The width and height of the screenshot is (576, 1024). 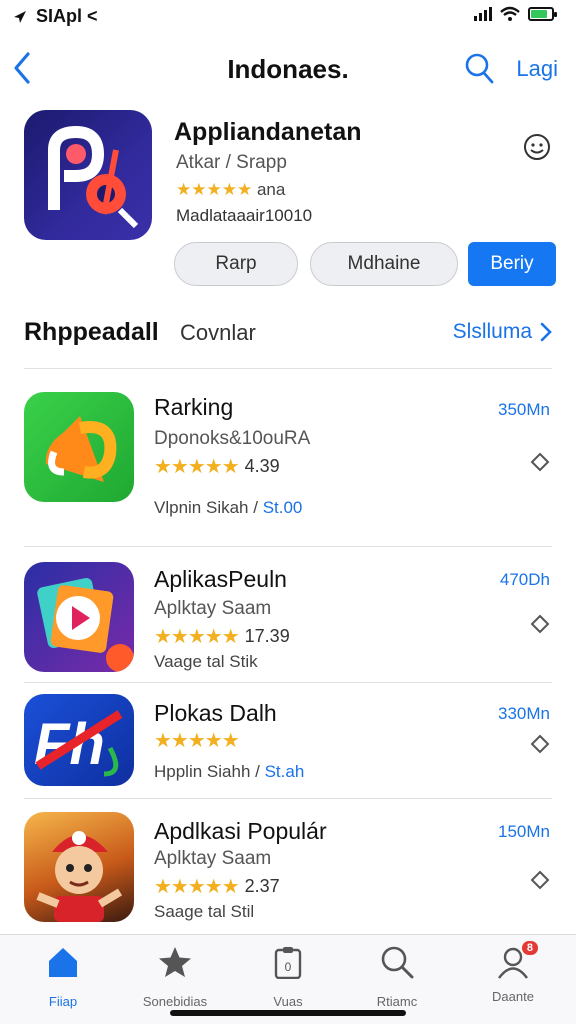 What do you see at coordinates (524, 579) in the screenshot?
I see `app-size: 470Dh` at bounding box center [524, 579].